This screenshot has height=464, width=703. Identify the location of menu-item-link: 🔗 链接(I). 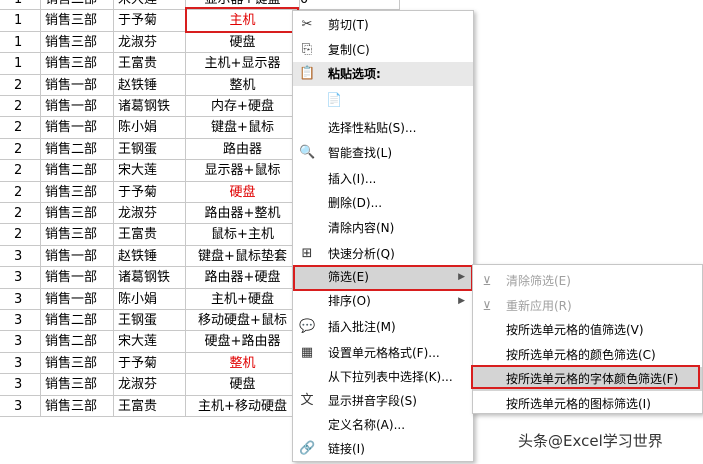
(383, 449).